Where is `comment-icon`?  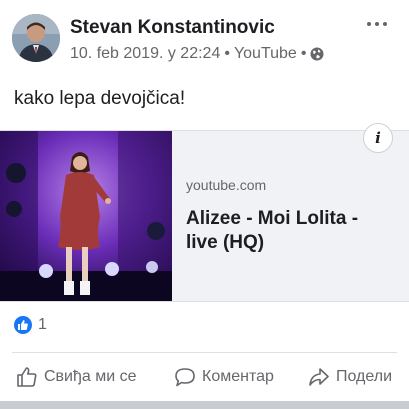 comment-icon is located at coordinates (185, 377).